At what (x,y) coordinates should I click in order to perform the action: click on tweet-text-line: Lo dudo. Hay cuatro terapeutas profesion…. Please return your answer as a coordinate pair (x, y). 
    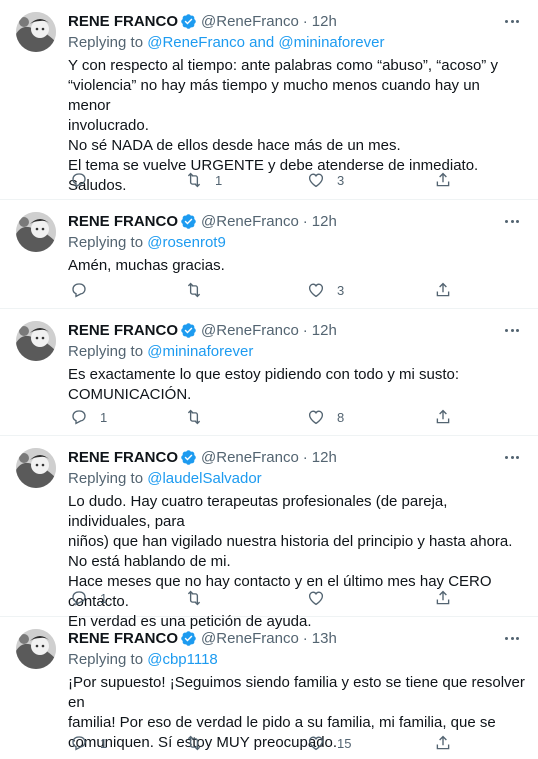
    Looking at the image, I should click on (258, 511).